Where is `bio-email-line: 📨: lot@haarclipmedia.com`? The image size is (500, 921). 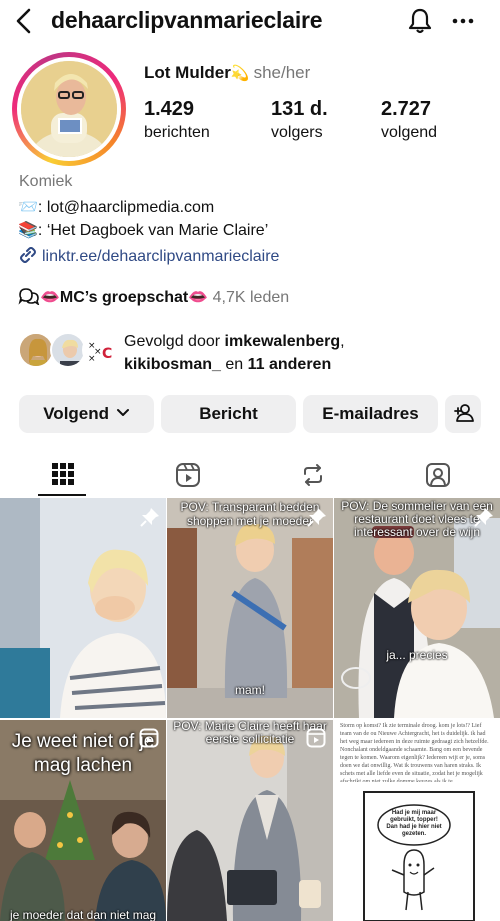 bio-email-line: 📨: lot@haarclipmedia.com is located at coordinates (116, 207).